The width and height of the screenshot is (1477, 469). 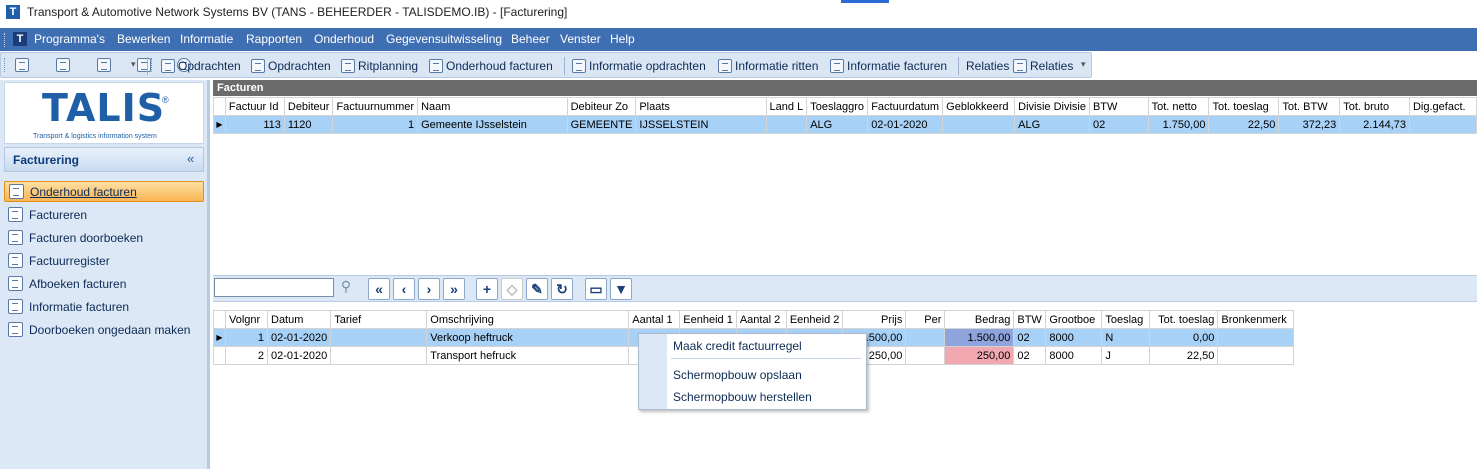 I want to click on column-header: Aantal 1, so click(x=654, y=319).